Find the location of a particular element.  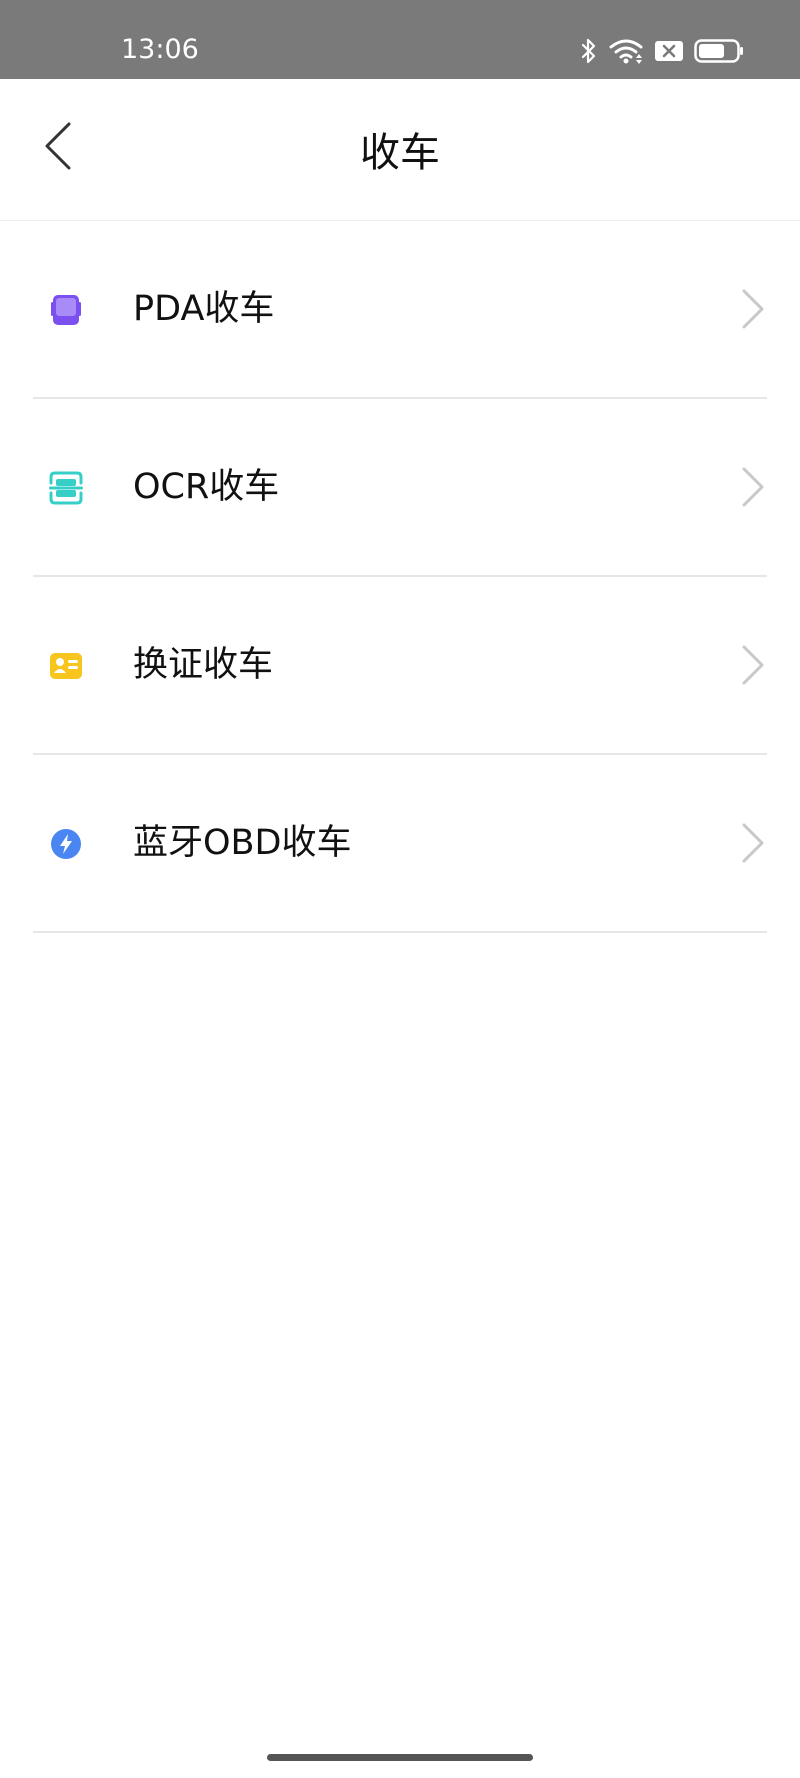

home-indicator is located at coordinates (400, 1757).